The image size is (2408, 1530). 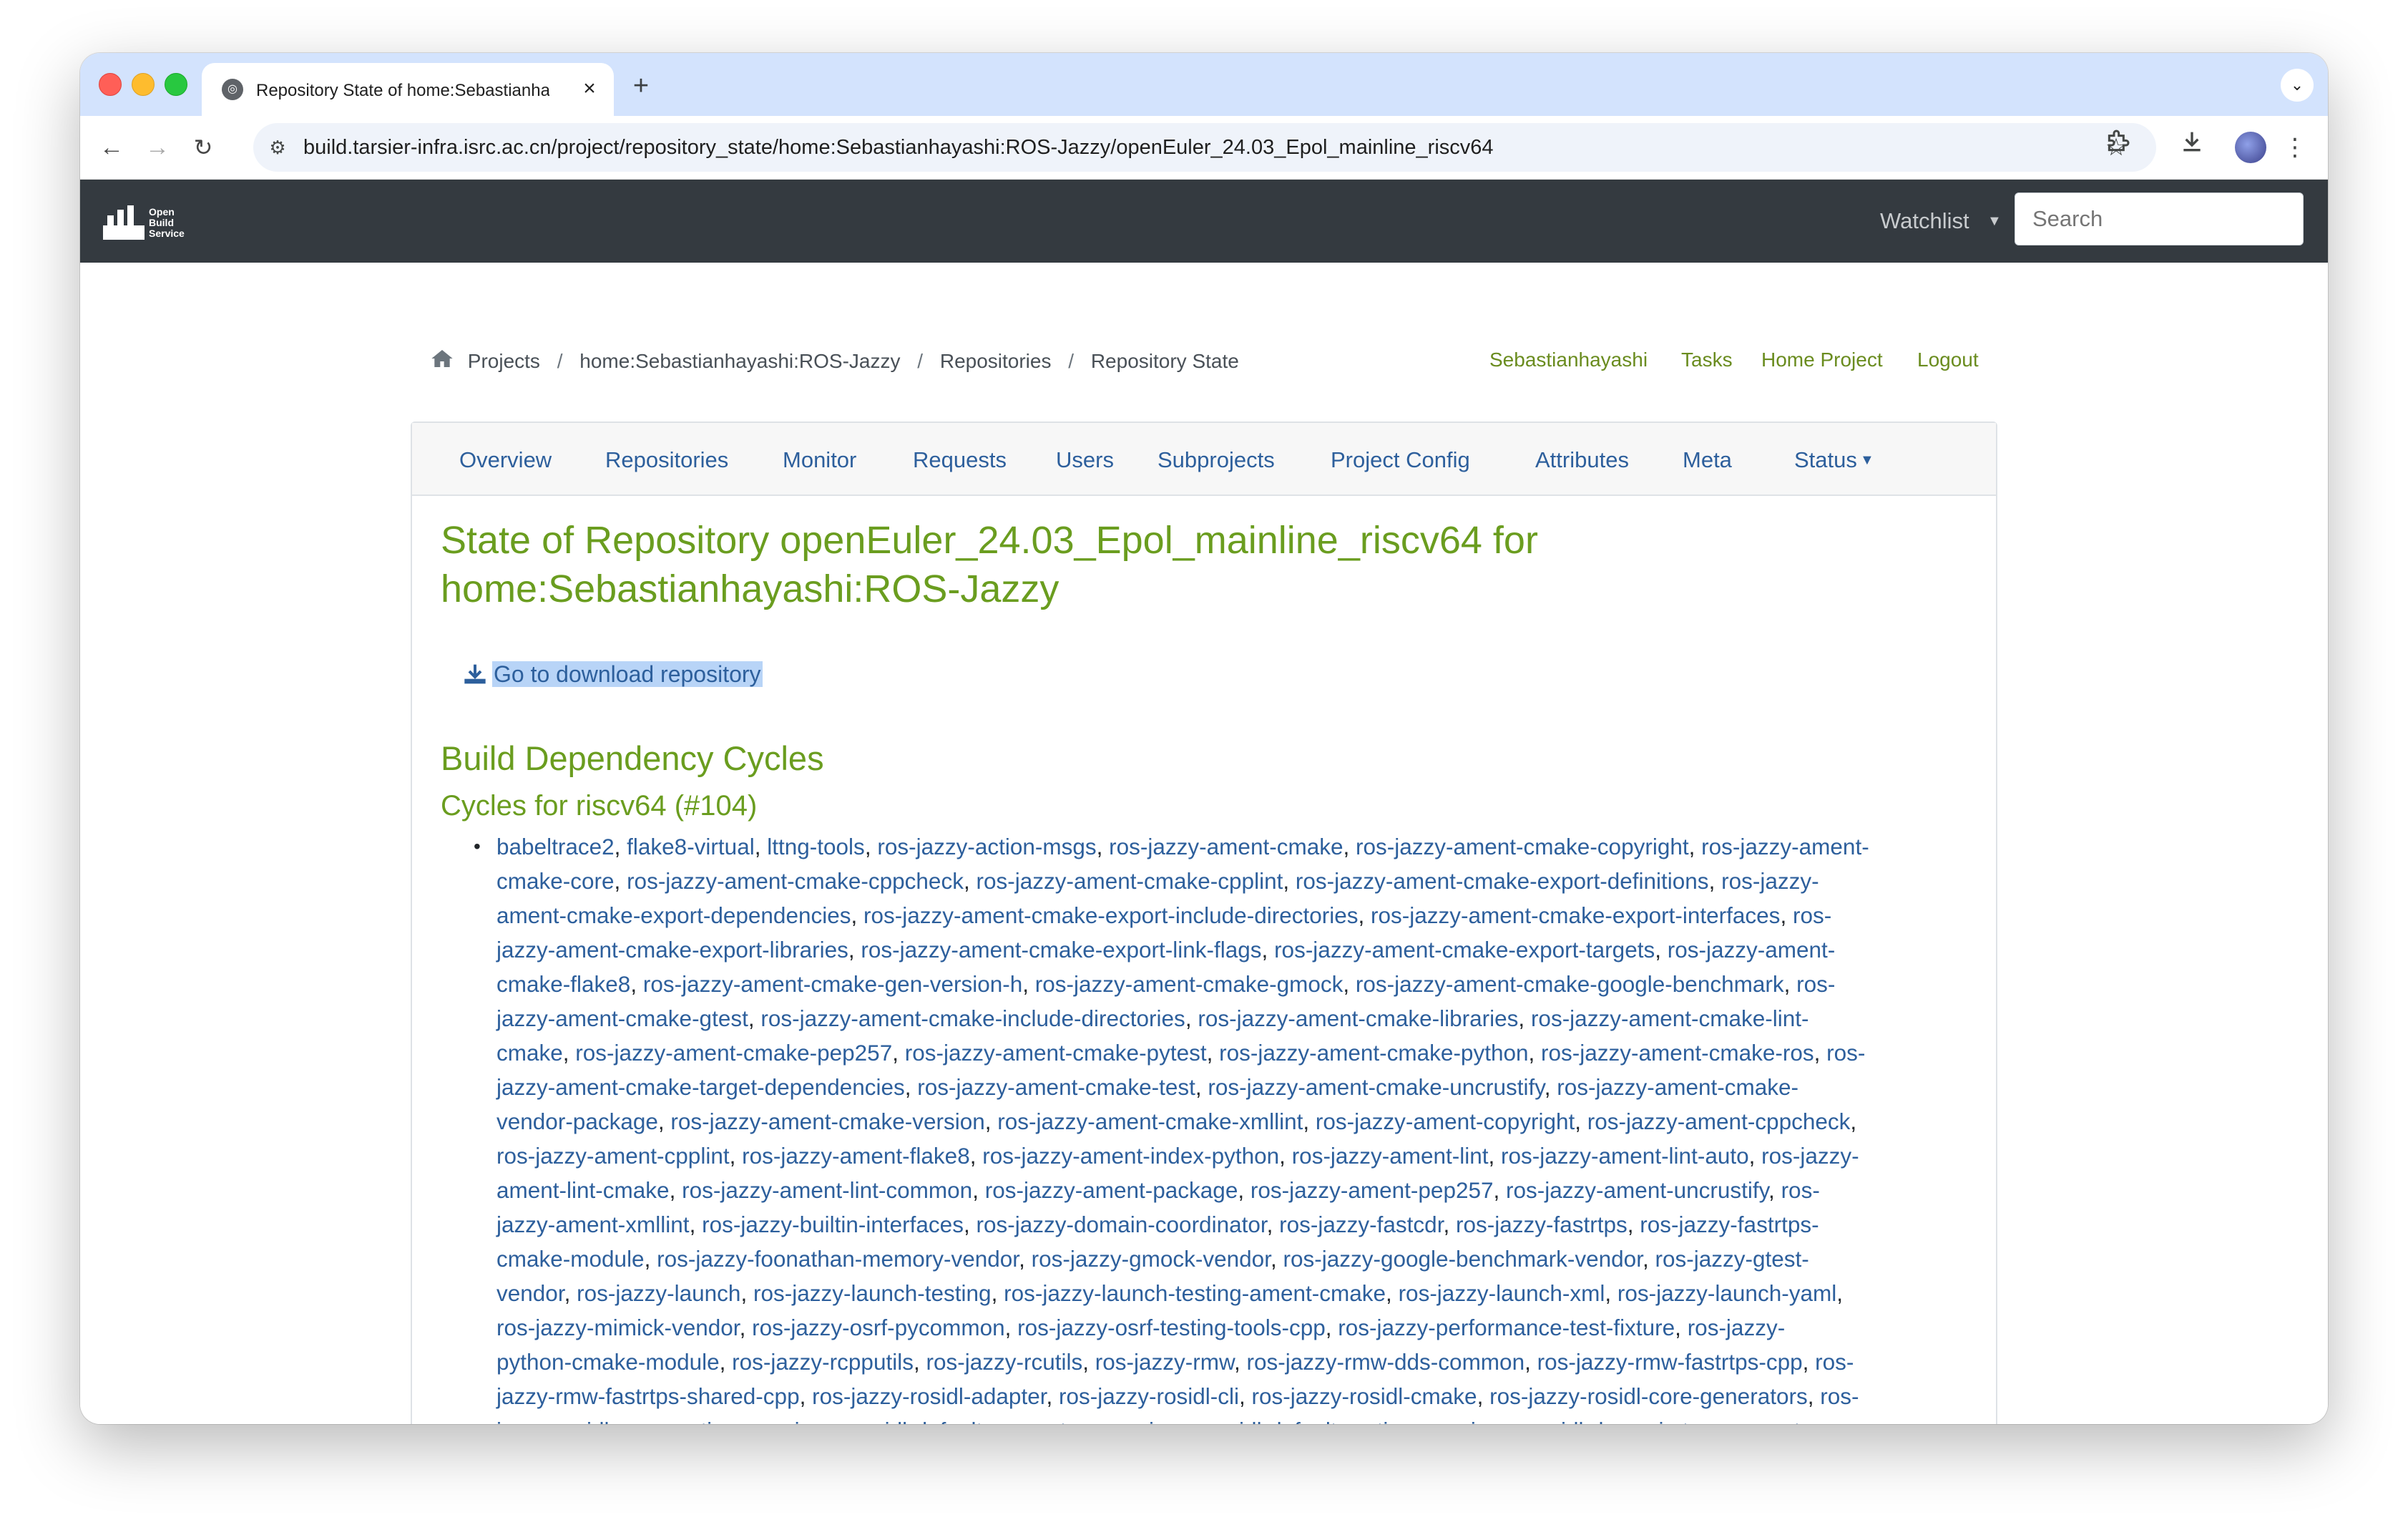 What do you see at coordinates (1670, 1018) in the screenshot?
I see `package-link: ros-jazzy-ament-cmake-lint-` at bounding box center [1670, 1018].